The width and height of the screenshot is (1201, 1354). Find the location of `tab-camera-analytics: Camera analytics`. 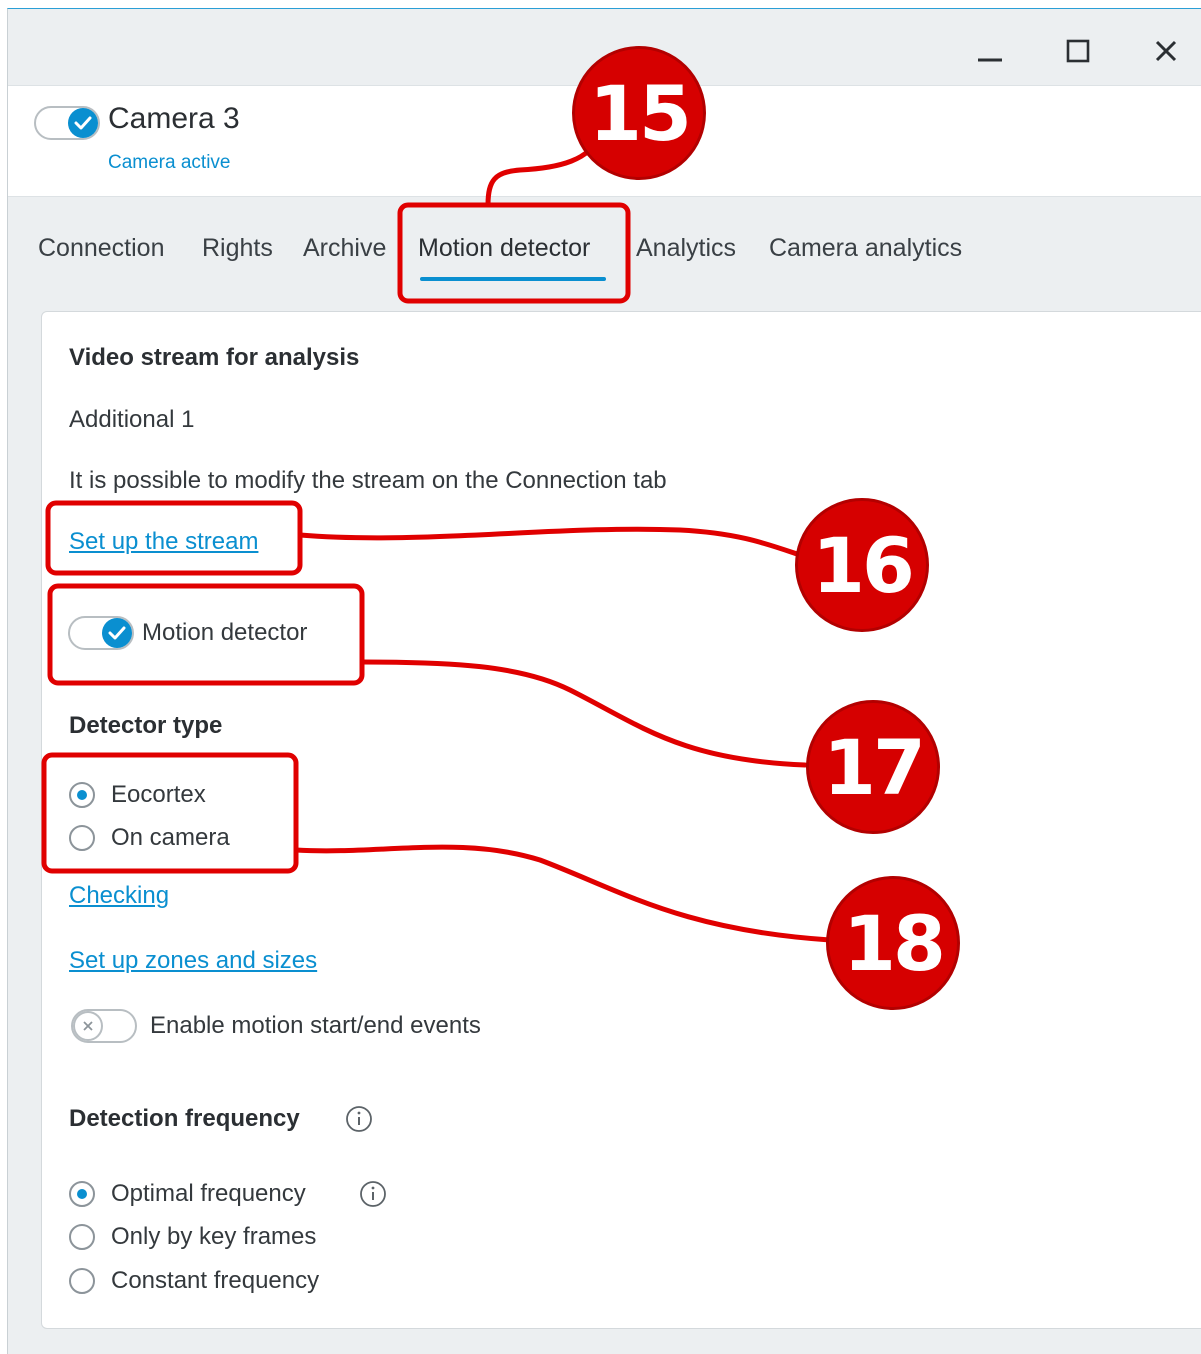

tab-camera-analytics: Camera analytics is located at coordinates (865, 248).